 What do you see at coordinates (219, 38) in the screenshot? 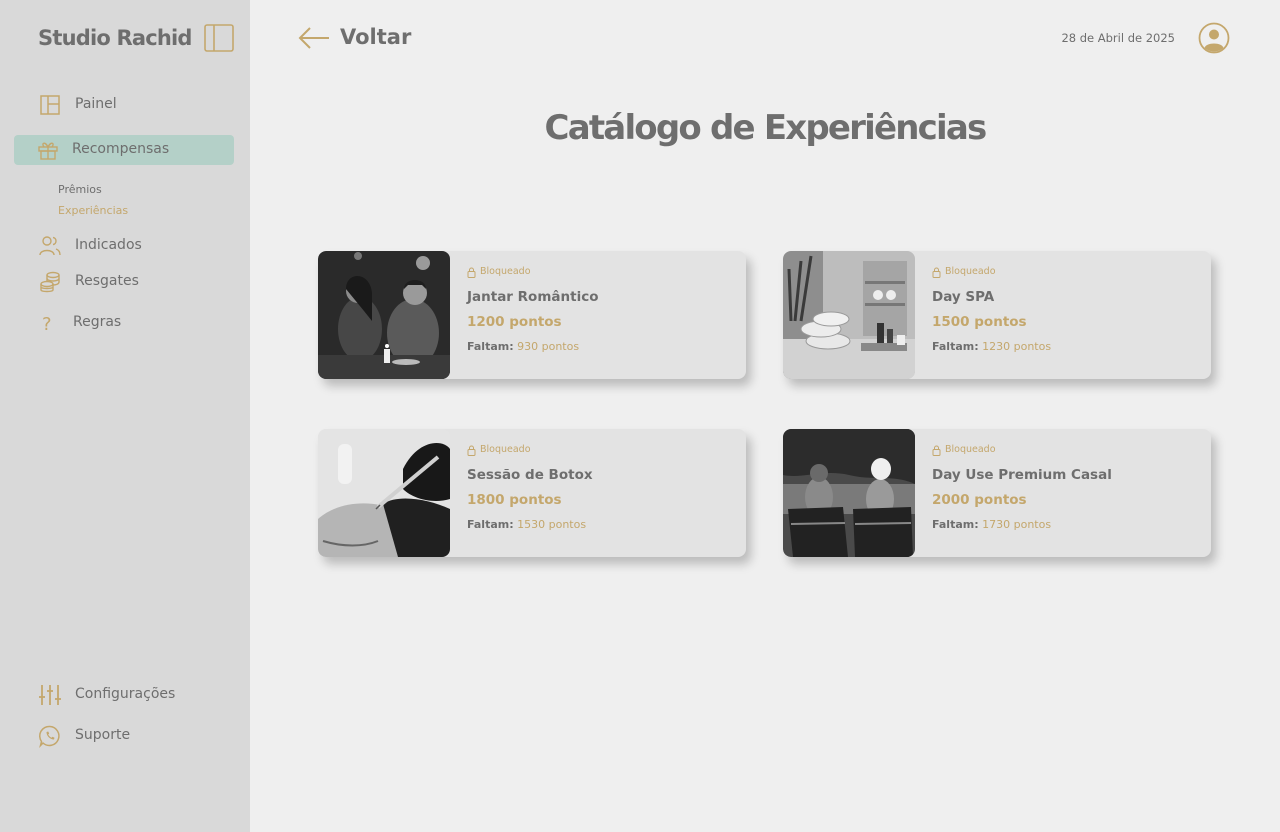
I see `sidebar-toggle-icon` at bounding box center [219, 38].